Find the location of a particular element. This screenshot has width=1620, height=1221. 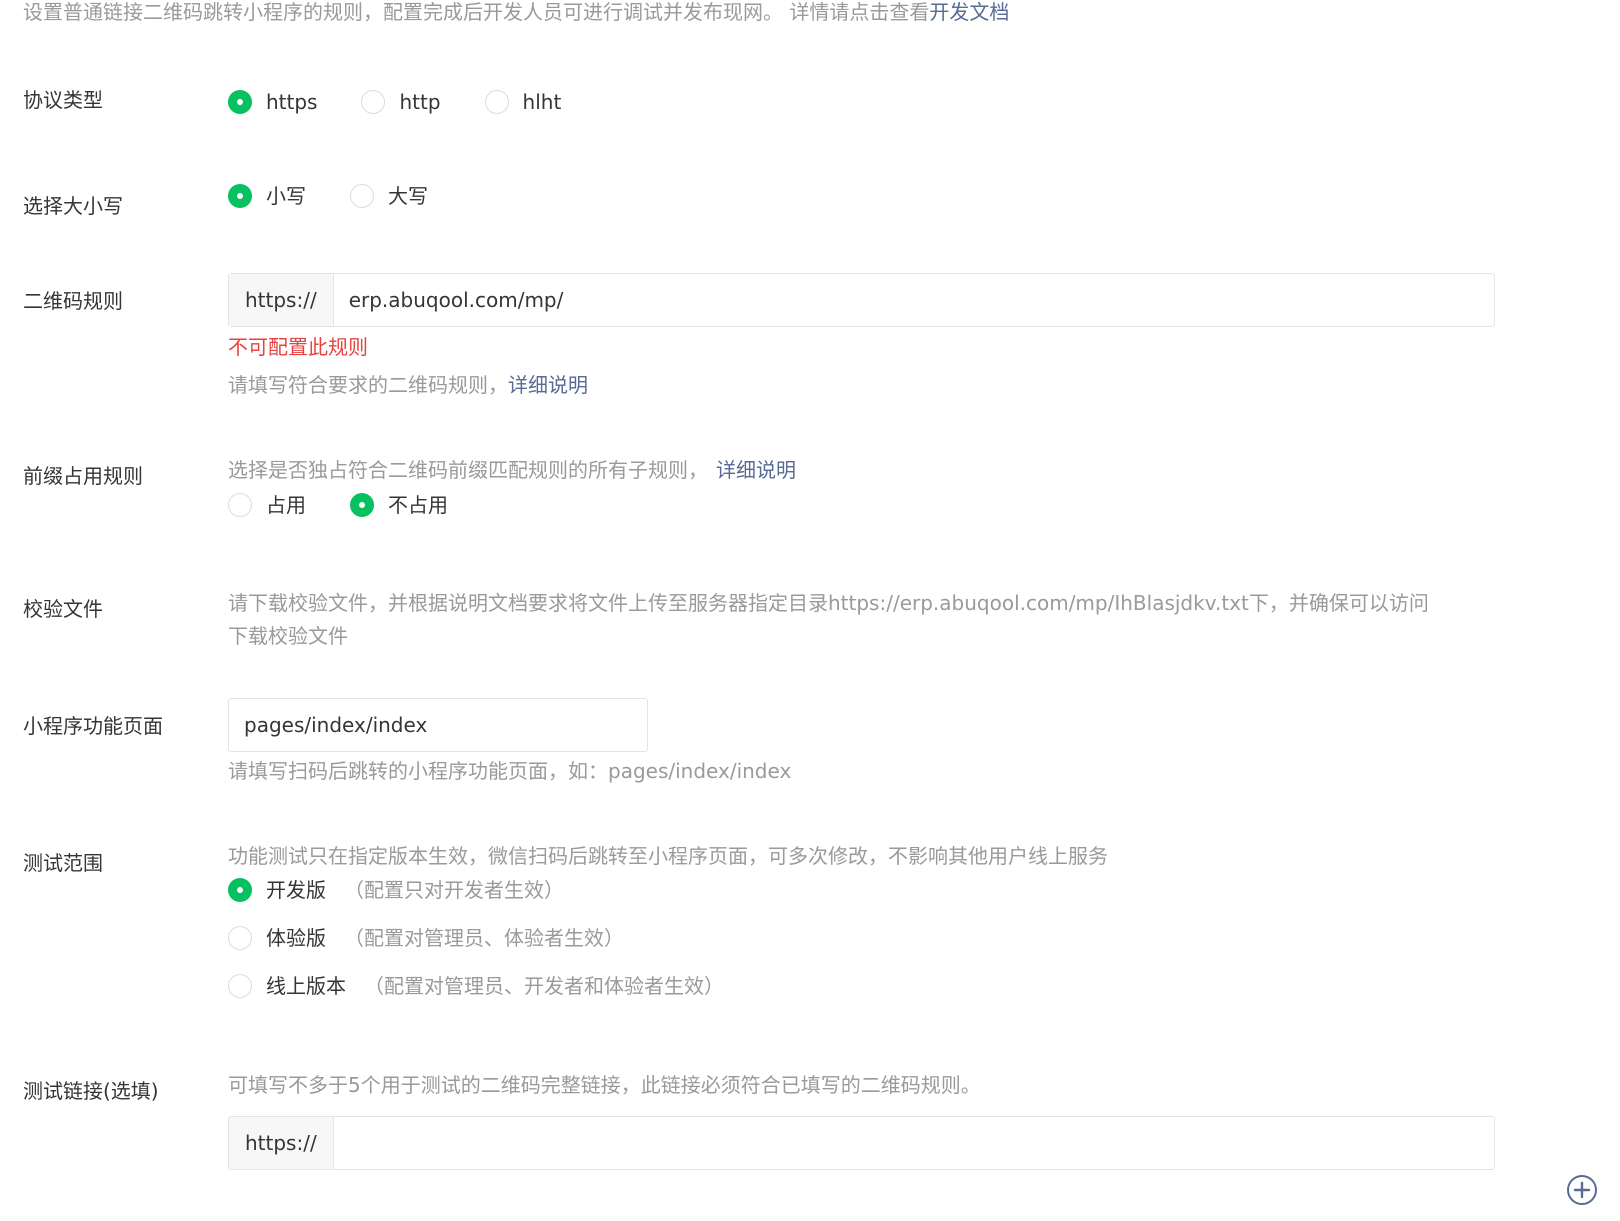

plus-circle-icon is located at coordinates (1582, 1190).